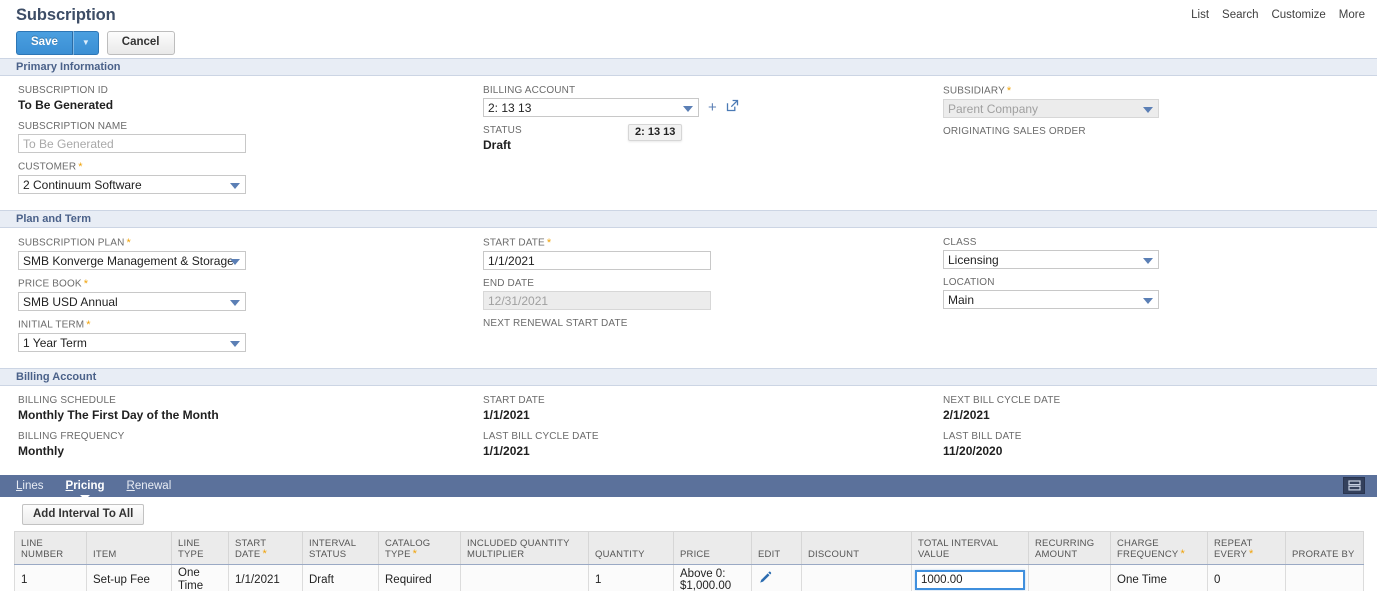  I want to click on nav-search: Search, so click(1240, 15).